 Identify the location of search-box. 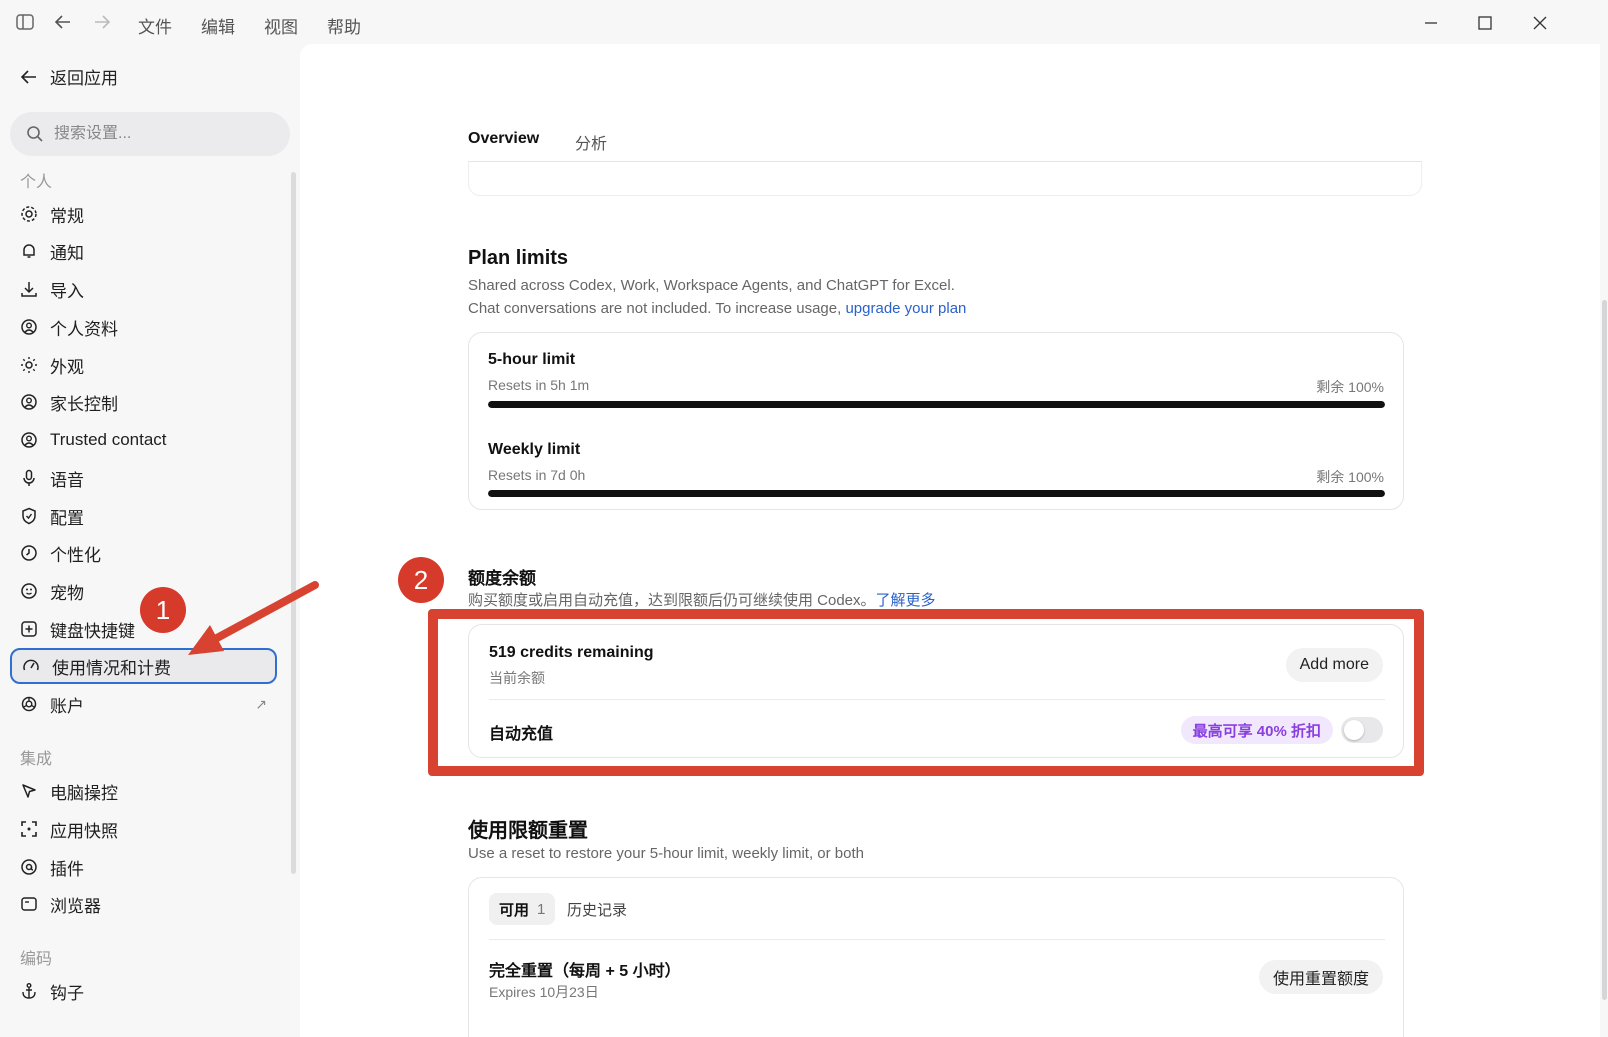
(150, 134).